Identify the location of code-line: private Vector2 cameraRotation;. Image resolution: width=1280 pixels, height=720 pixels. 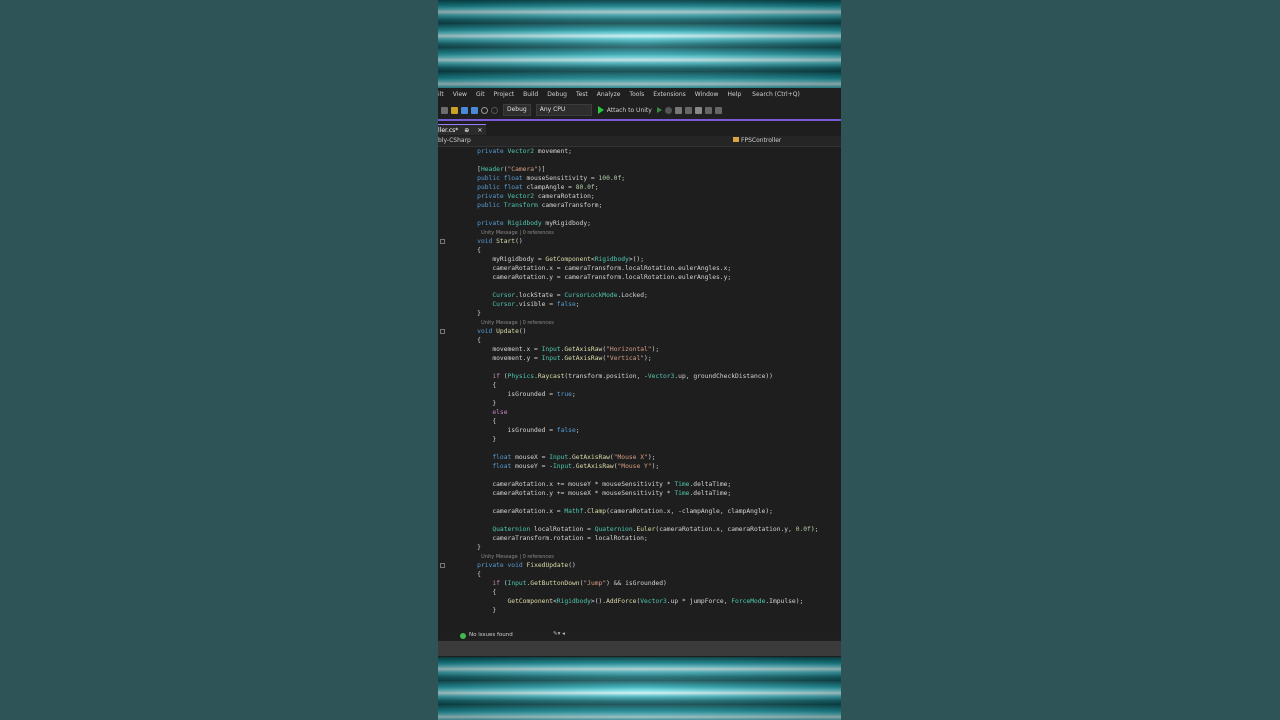
(528, 196).